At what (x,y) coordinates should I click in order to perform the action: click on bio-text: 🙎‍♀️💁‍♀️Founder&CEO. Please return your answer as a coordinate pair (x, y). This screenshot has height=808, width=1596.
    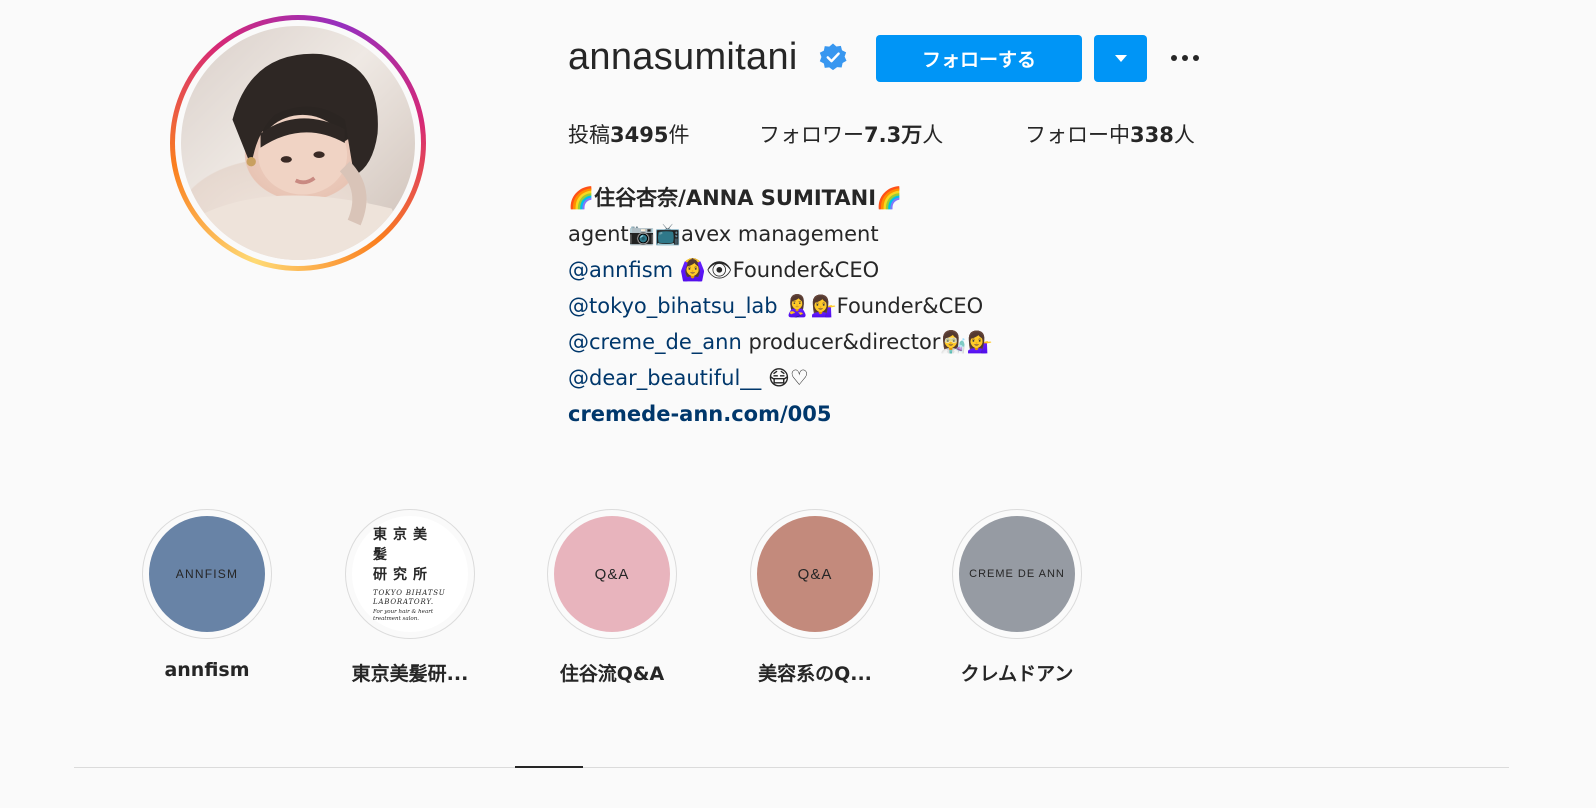
    Looking at the image, I should click on (880, 306).